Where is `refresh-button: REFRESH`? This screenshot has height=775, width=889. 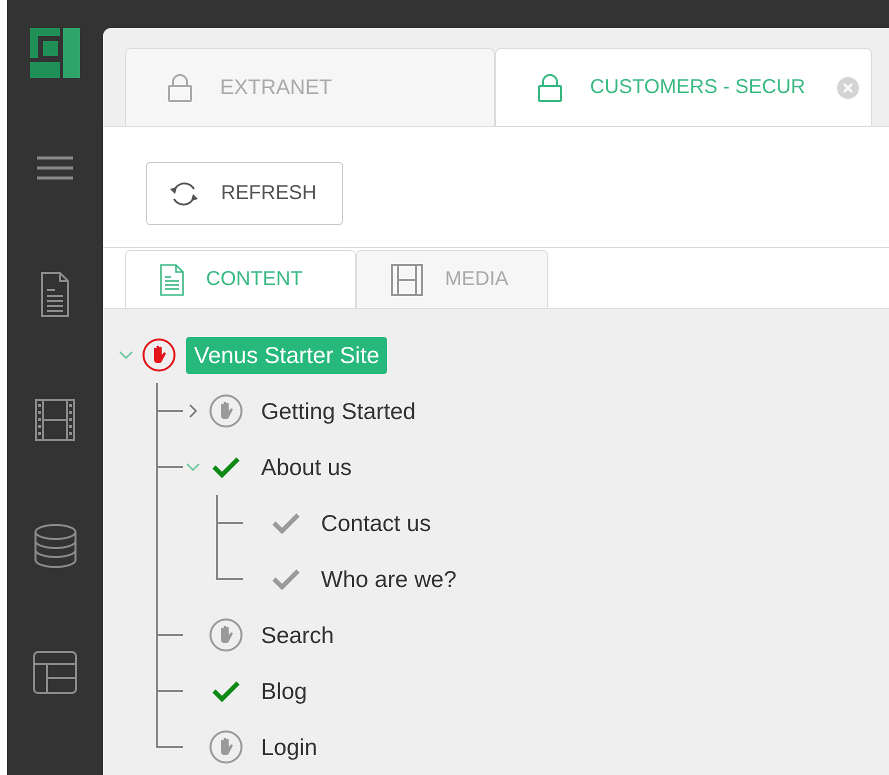
refresh-button: REFRESH is located at coordinates (244, 193).